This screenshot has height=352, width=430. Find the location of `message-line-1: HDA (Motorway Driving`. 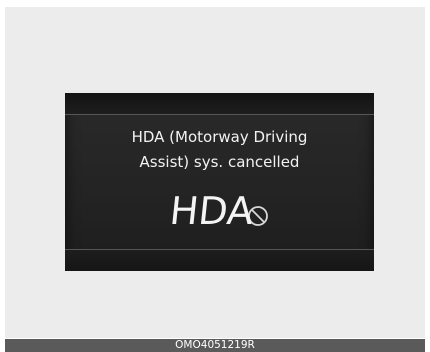

message-line-1: HDA (Motorway Driving is located at coordinates (219, 137).